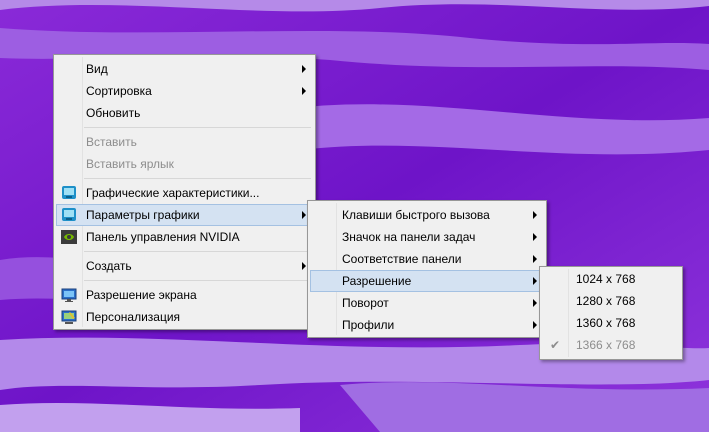  What do you see at coordinates (163, 237) in the screenshot?
I see `menu-item-label: Панель управления NVIDIA` at bounding box center [163, 237].